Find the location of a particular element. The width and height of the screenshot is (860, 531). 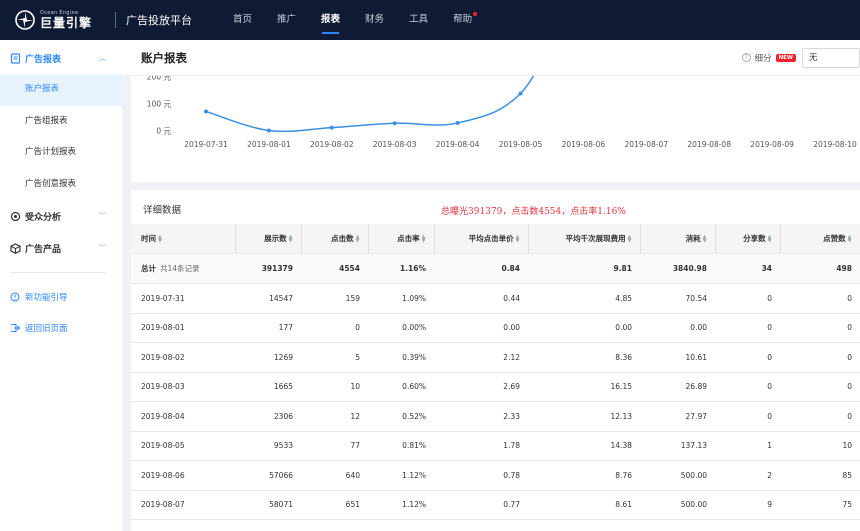

table-cell: 2019-08-05 is located at coordinates (183, 446).